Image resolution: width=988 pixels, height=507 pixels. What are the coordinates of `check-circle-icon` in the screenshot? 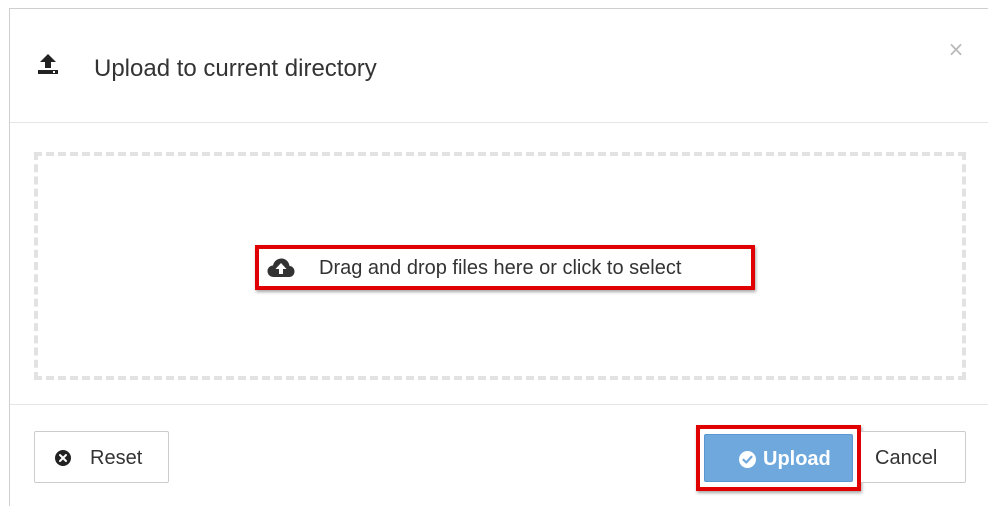 It's located at (747, 459).